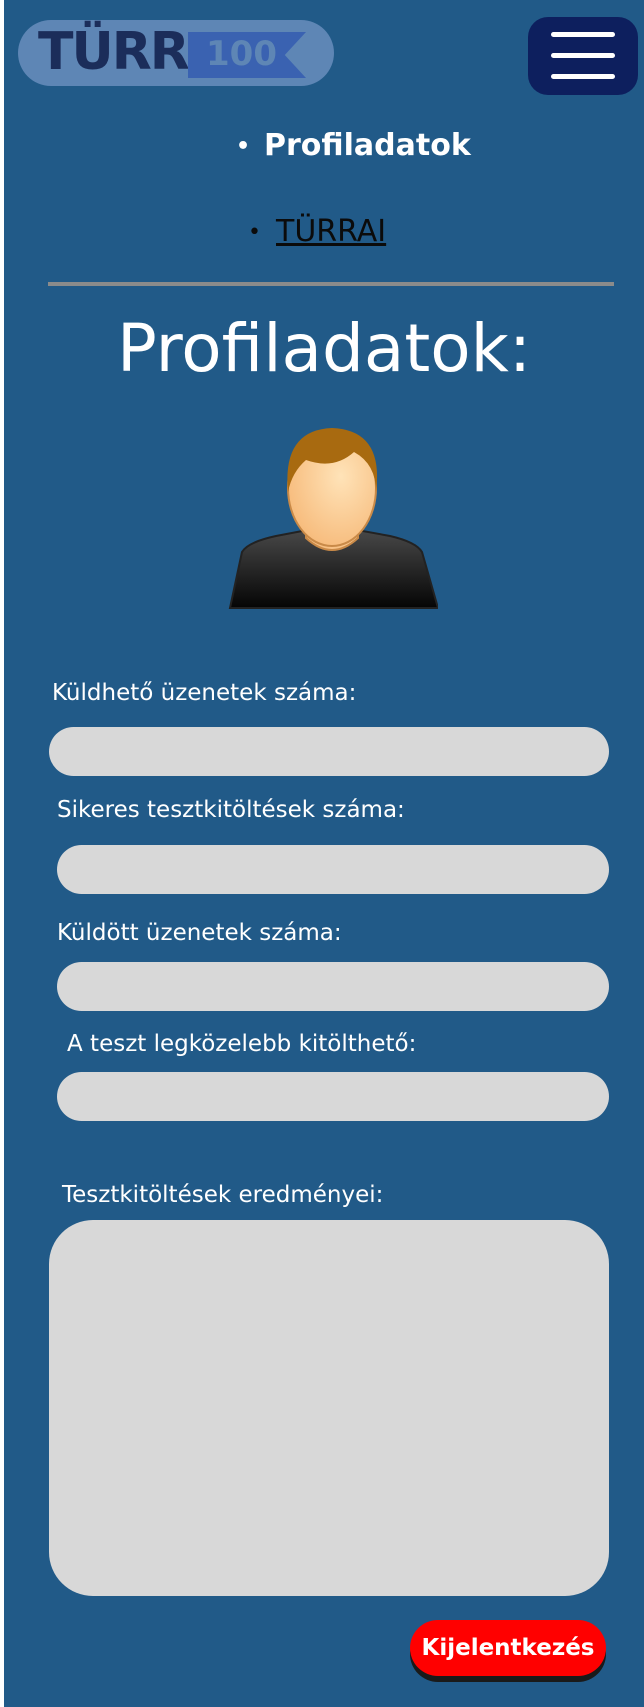 This screenshot has height=1707, width=644. I want to click on field-label-successful-tests: Sikeres tesztkitöltések száma:, so click(231, 810).